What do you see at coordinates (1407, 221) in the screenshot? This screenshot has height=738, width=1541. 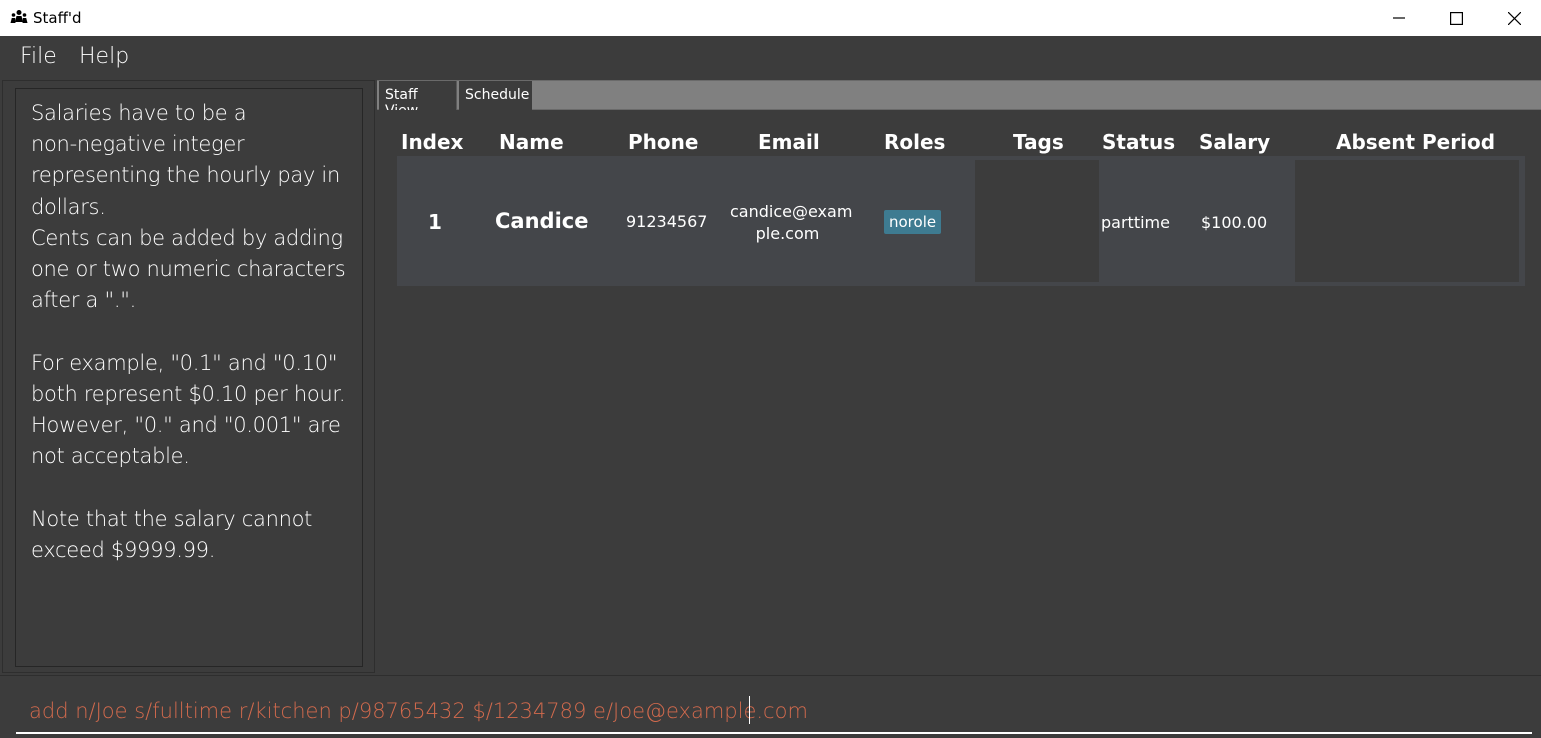 I see `absent-period-cell` at bounding box center [1407, 221].